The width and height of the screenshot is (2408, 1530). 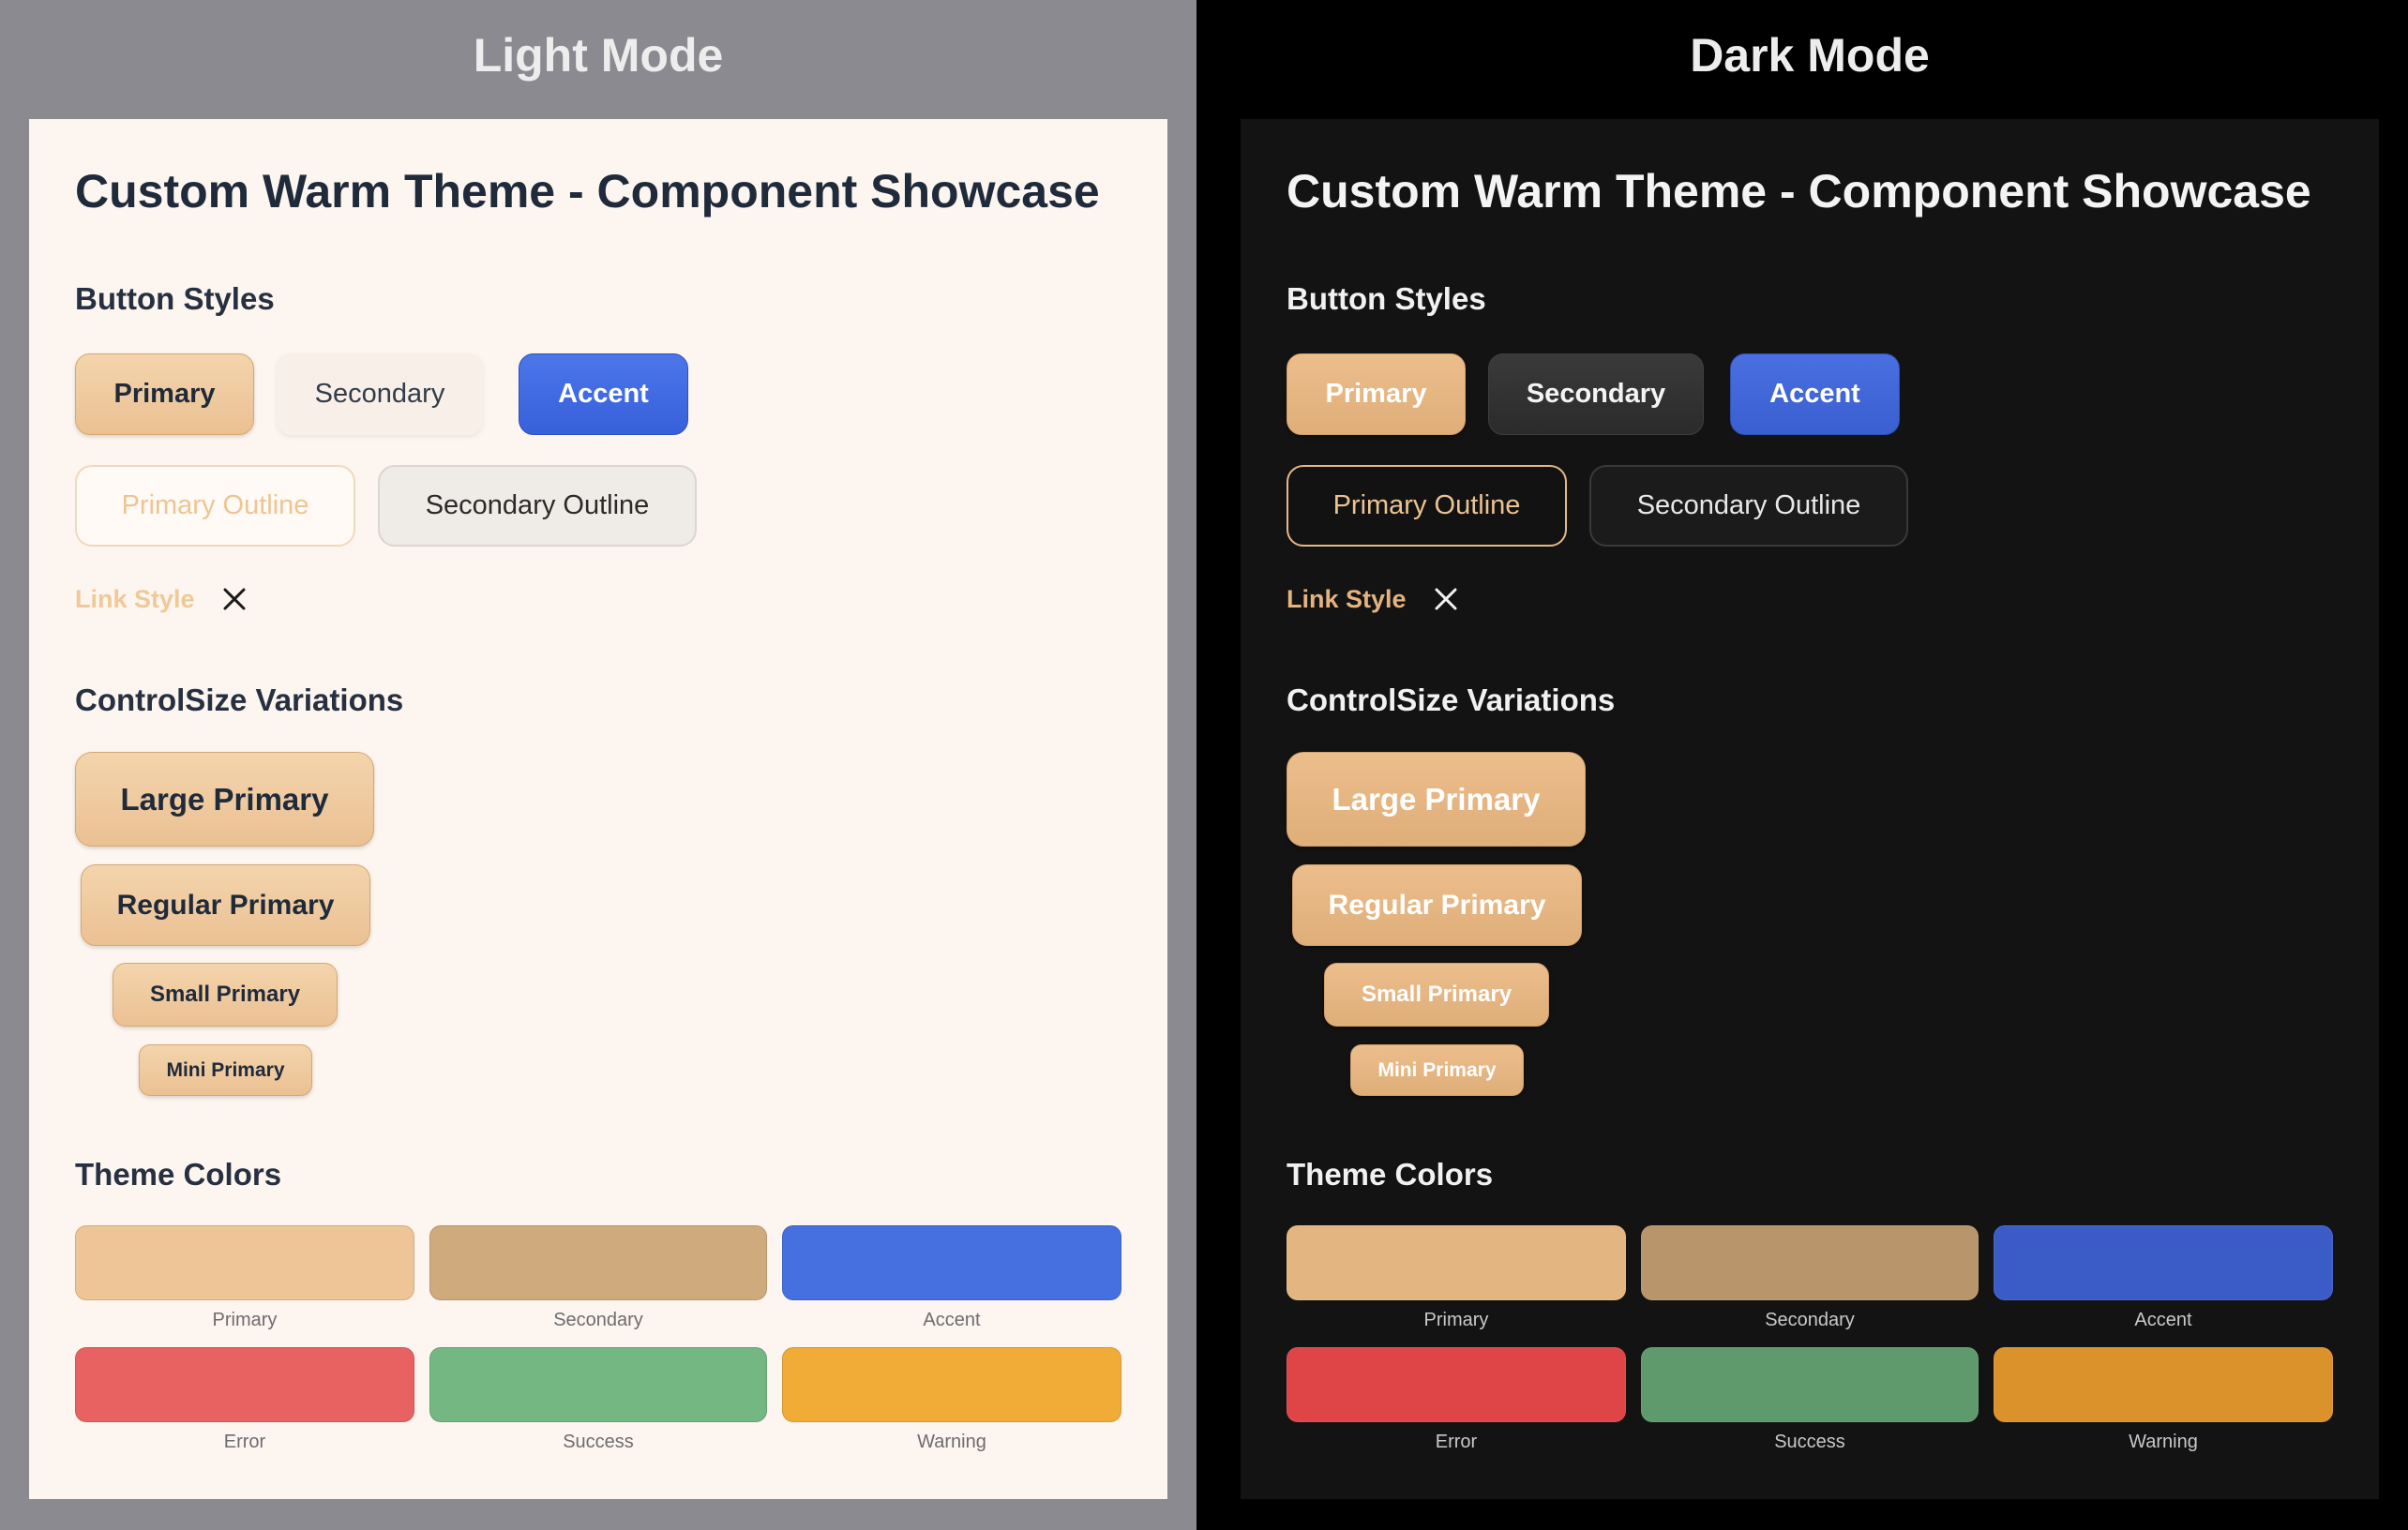 I want to click on mode-title: Light Mode, so click(x=598, y=55).